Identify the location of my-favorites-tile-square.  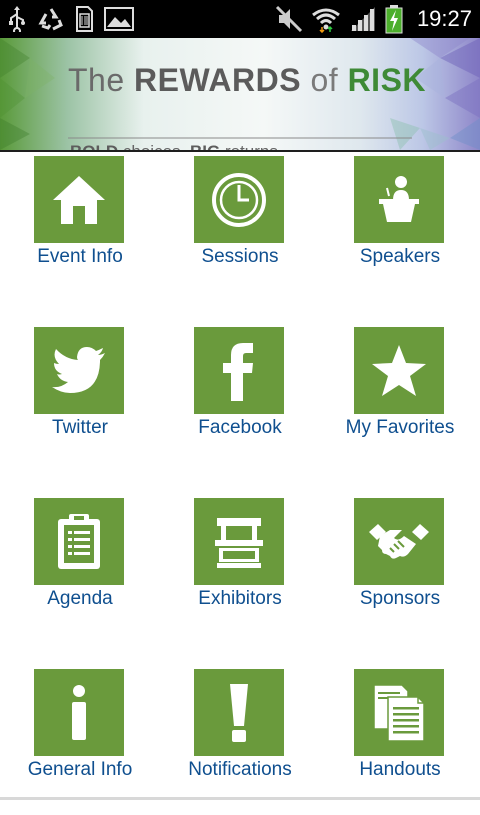
(399, 370).